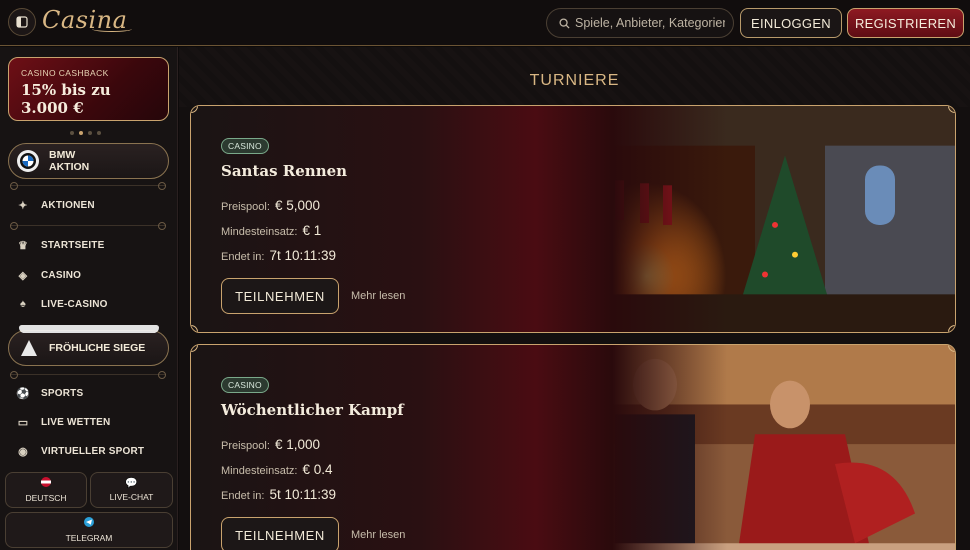  What do you see at coordinates (89, 329) in the screenshot?
I see `snow-cap` at bounding box center [89, 329].